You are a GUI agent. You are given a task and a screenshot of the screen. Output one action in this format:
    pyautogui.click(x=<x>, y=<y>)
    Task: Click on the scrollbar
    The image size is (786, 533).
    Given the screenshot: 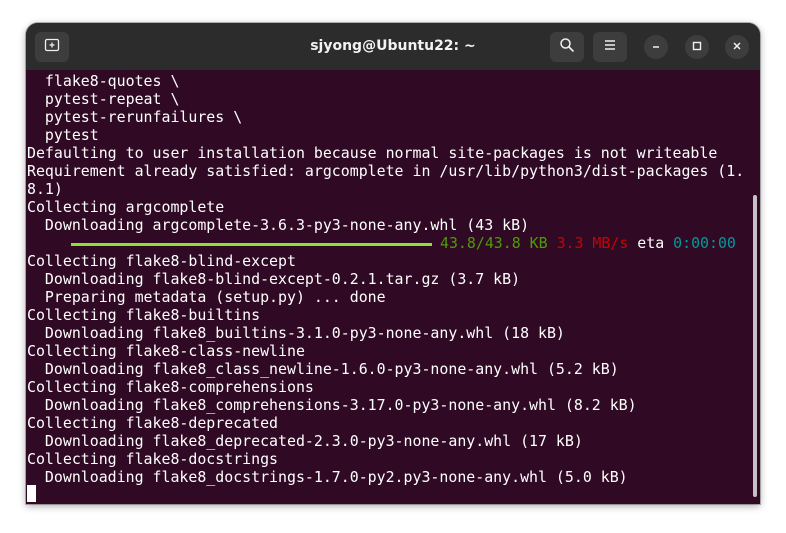 What is the action you would take?
    pyautogui.click(x=755, y=346)
    